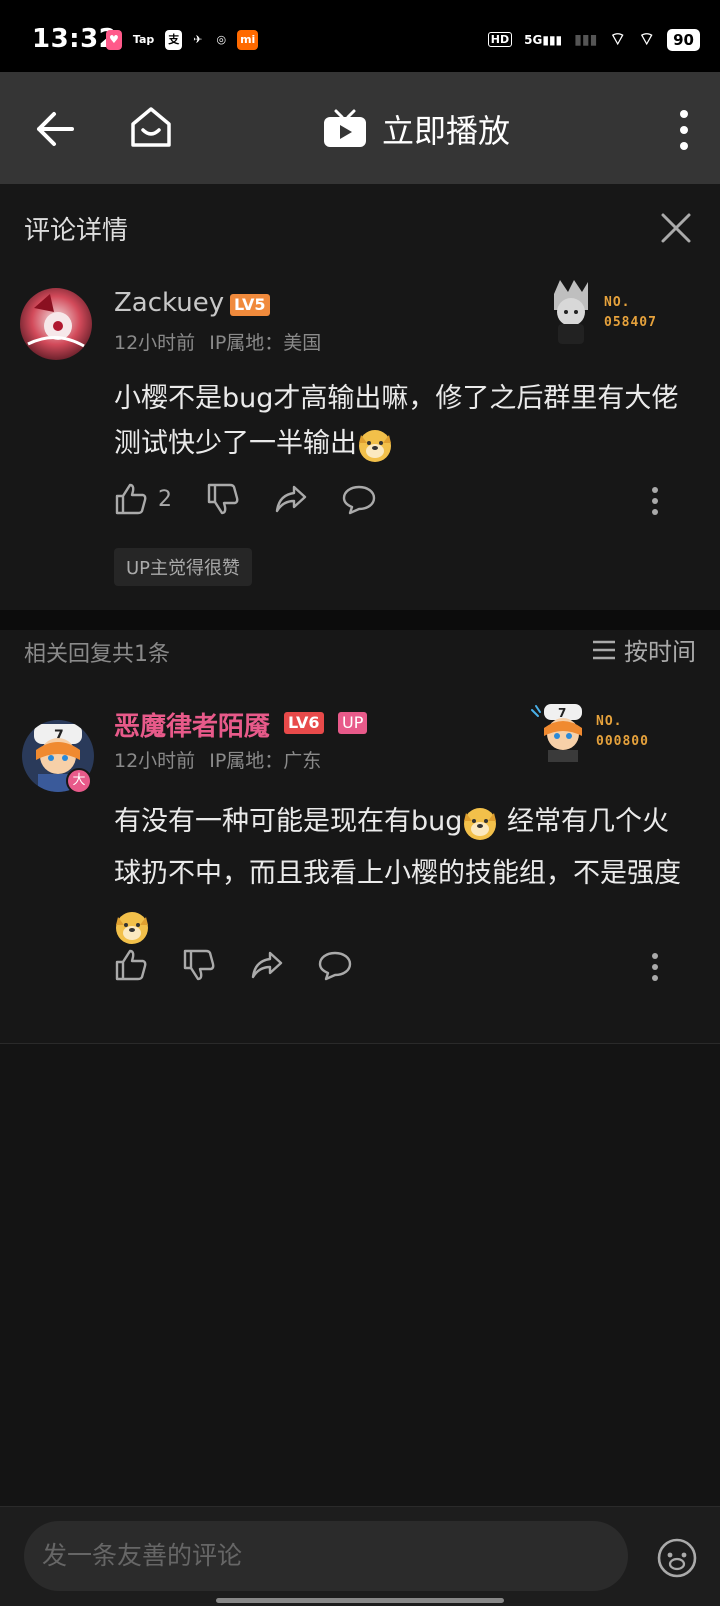 This screenshot has height=1606, width=720. What do you see at coordinates (622, 732) in the screenshot?
I see `fan-number: NO. 000800` at bounding box center [622, 732].